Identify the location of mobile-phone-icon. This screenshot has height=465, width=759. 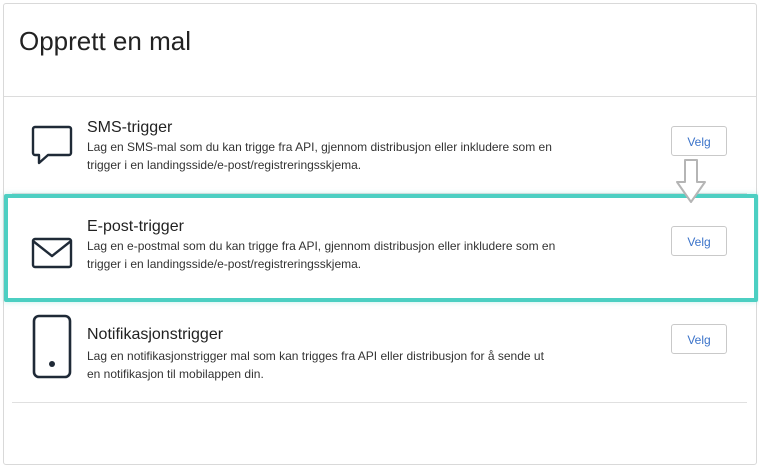
(52, 346).